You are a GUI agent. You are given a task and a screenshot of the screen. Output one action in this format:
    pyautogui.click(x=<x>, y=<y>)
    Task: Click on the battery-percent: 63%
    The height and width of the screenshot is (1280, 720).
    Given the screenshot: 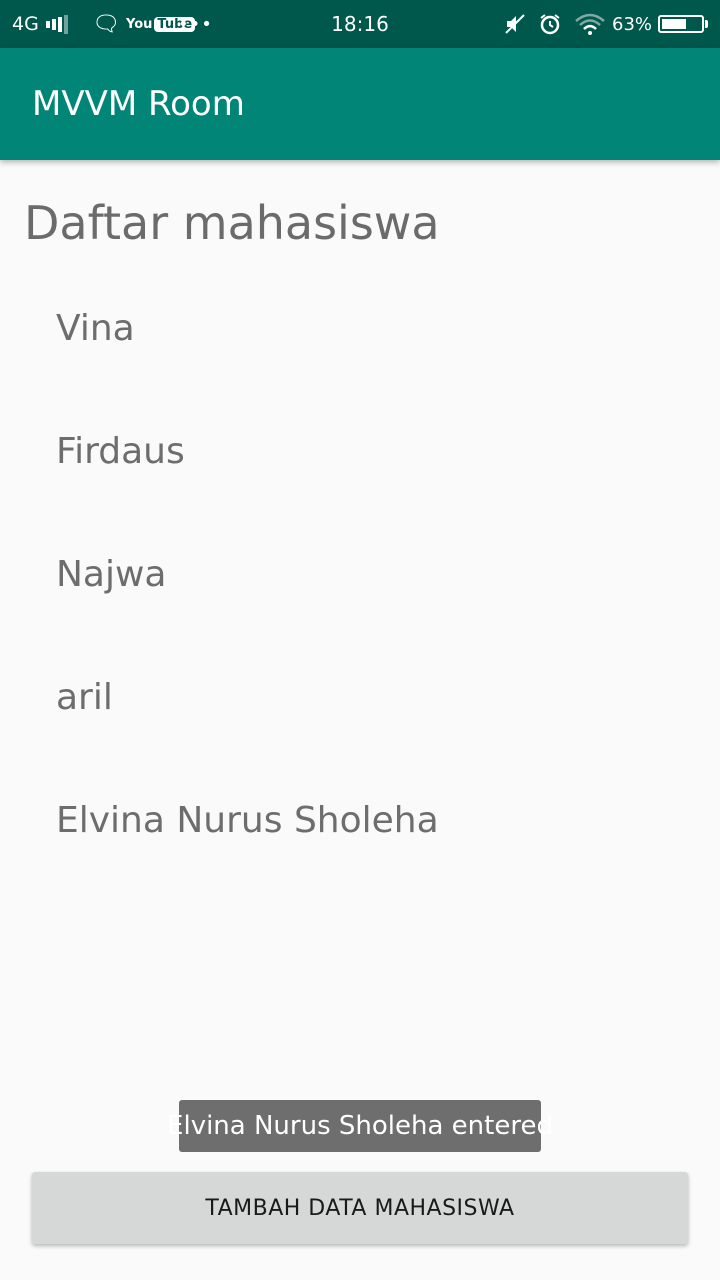 What is the action you would take?
    pyautogui.click(x=632, y=24)
    